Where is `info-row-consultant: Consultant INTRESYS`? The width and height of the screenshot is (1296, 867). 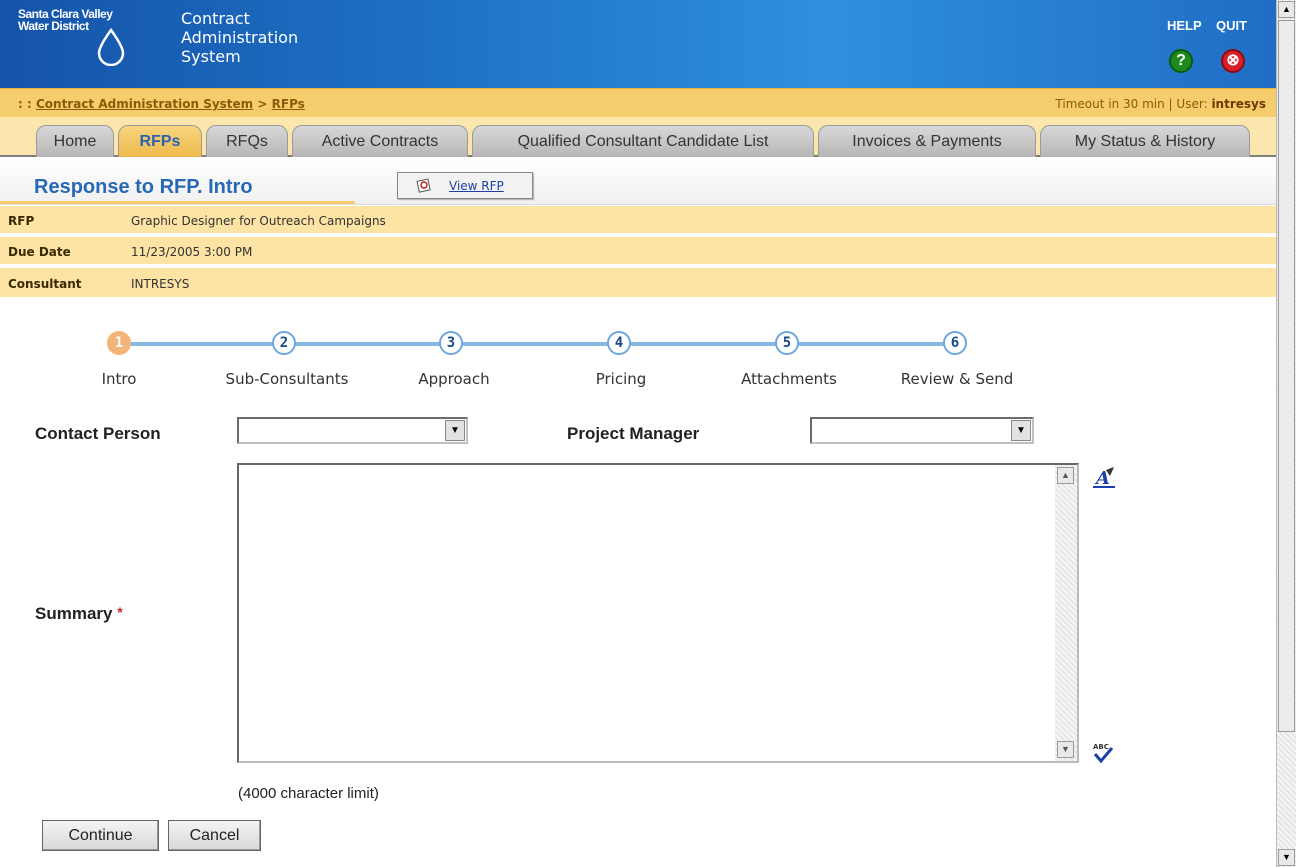
info-row-consultant: Consultant INTRESYS is located at coordinates (638, 283).